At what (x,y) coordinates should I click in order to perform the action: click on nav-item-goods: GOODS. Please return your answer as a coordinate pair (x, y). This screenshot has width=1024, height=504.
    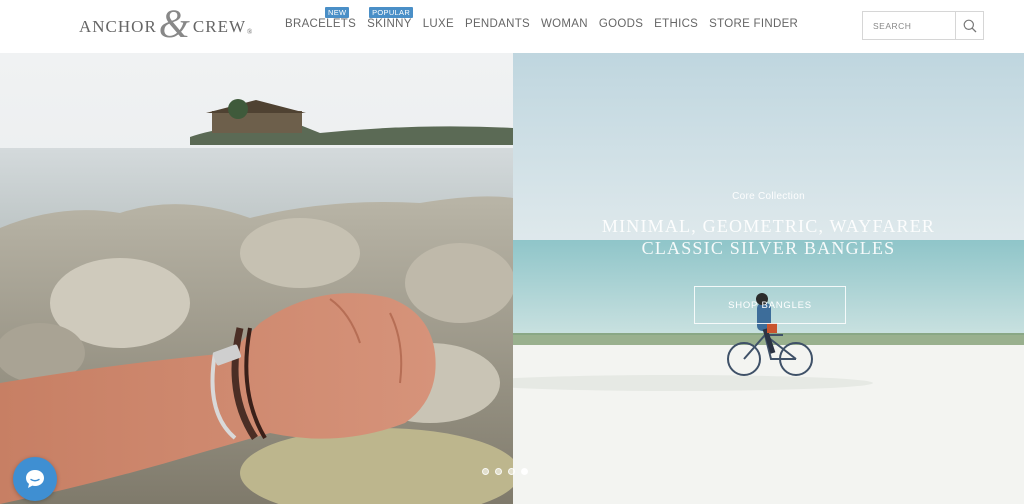
    Looking at the image, I should click on (621, 24).